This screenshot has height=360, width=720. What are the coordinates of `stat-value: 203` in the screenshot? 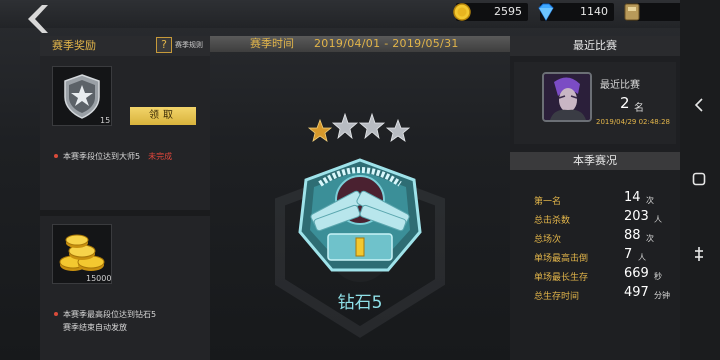 It's located at (636, 216).